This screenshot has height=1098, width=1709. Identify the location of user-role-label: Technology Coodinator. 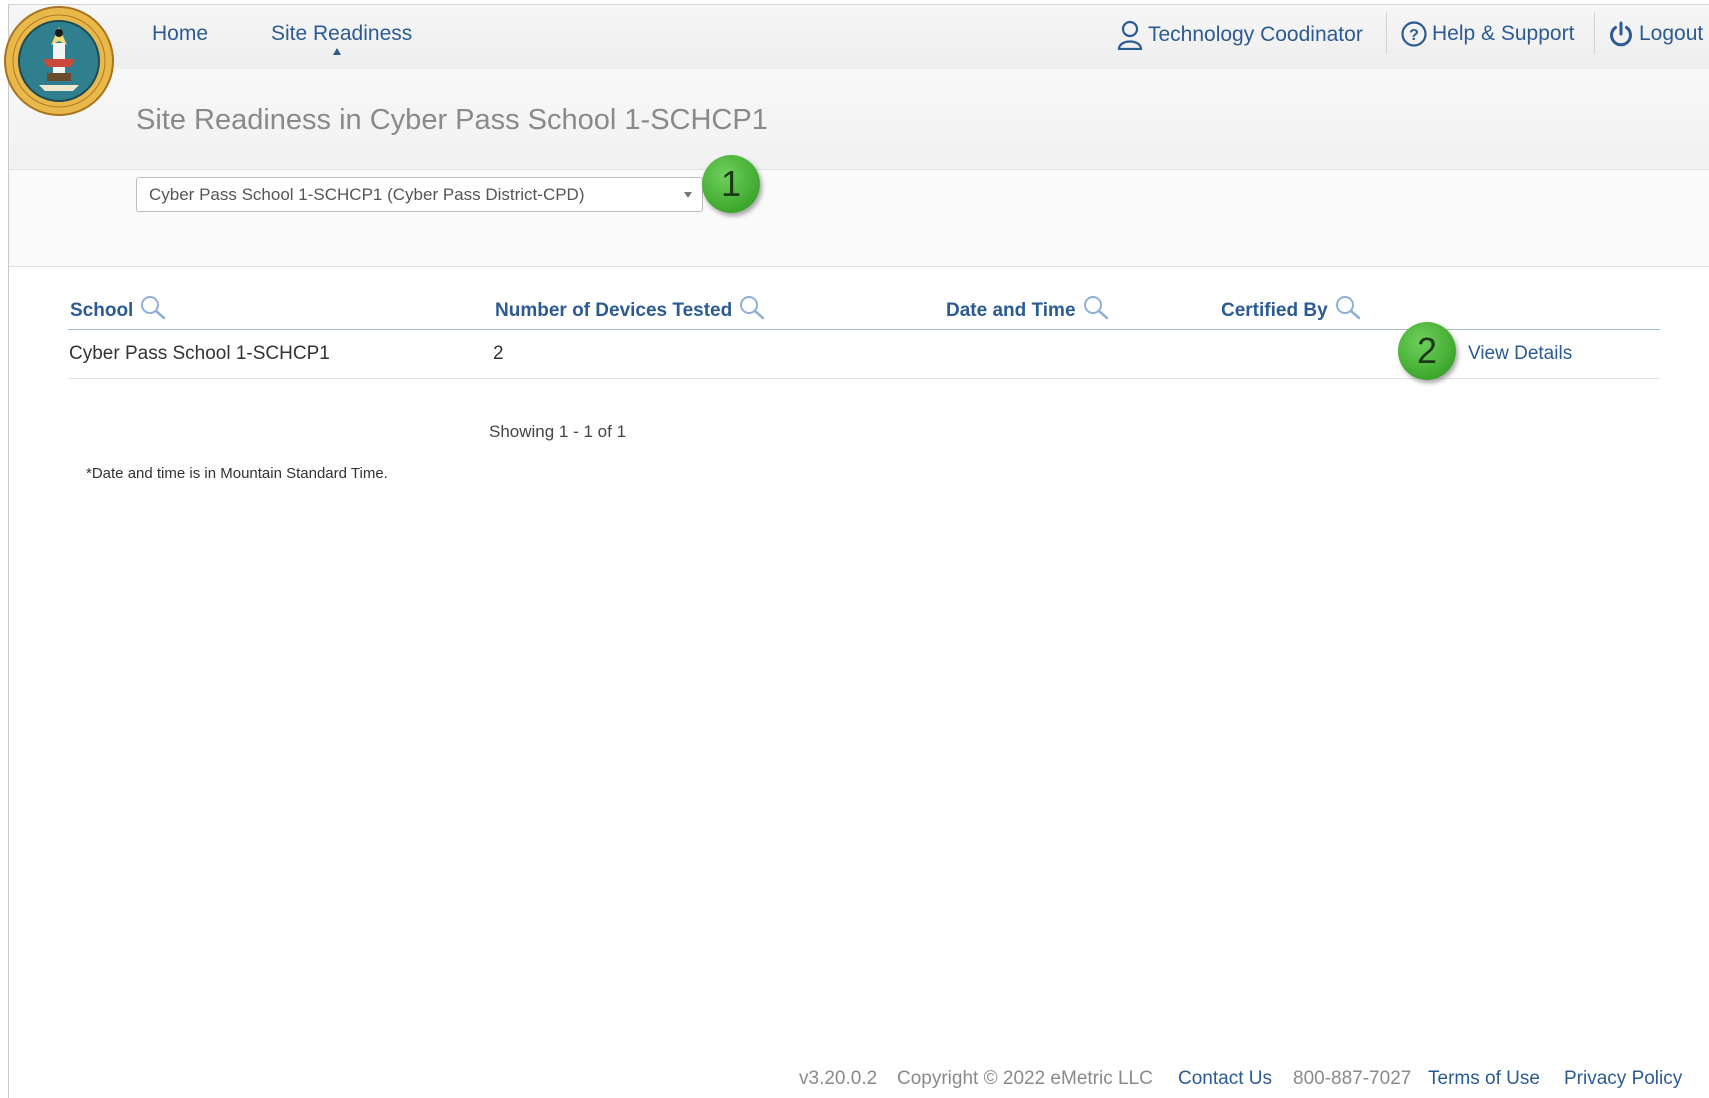
(1255, 34).